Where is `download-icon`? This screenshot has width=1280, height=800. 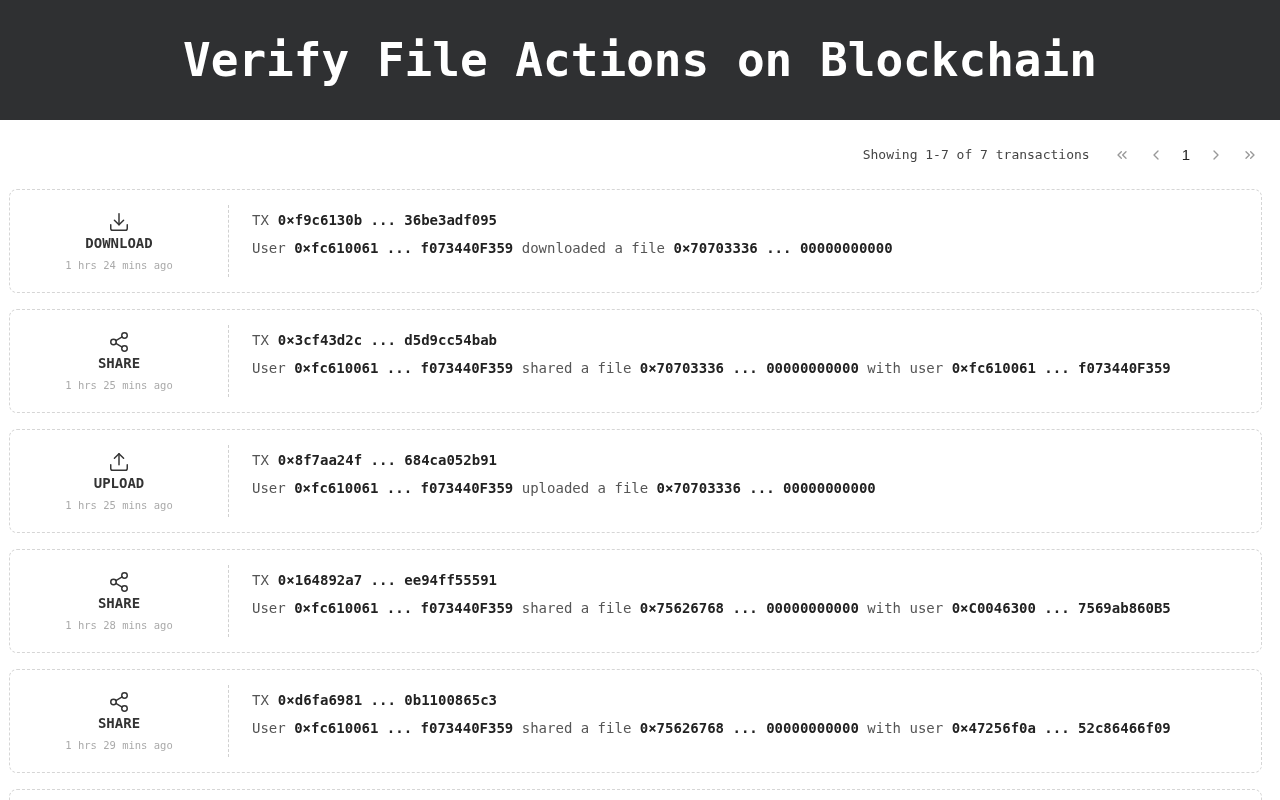
download-icon is located at coordinates (119, 222).